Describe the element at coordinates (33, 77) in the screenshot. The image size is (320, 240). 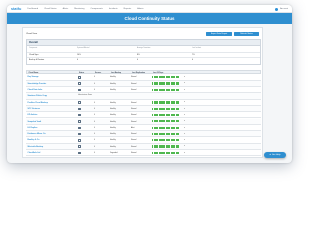
I see `cloud-name-link: Ray Storage` at that location.